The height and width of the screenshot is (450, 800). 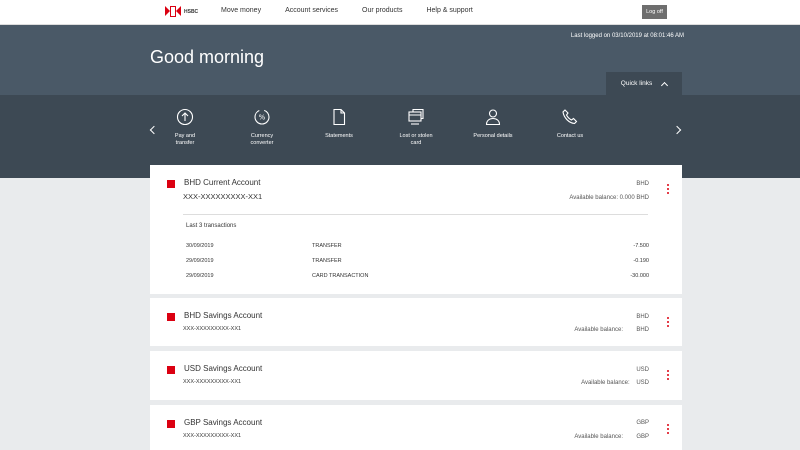 I want to click on transaction-amount: -30.000, so click(x=639, y=276).